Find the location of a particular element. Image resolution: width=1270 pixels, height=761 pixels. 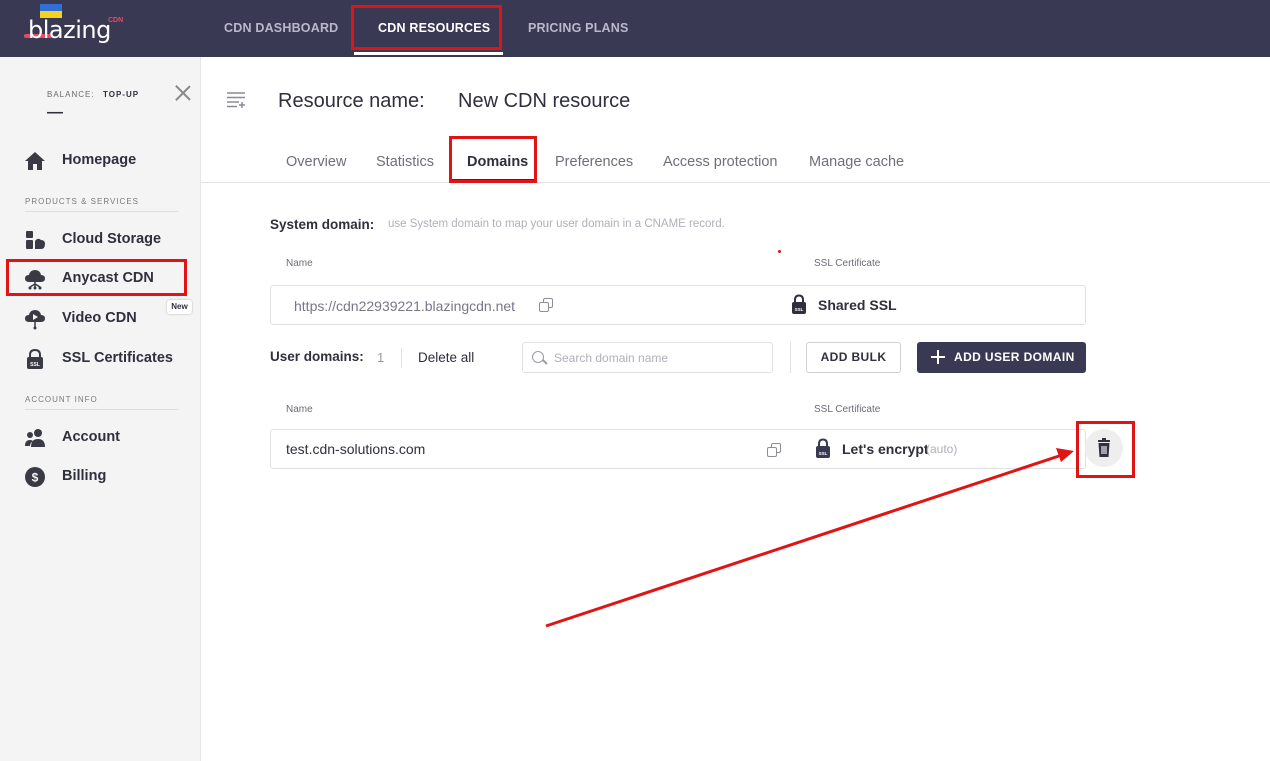

sidebar-item-label: Account is located at coordinates (91, 437).